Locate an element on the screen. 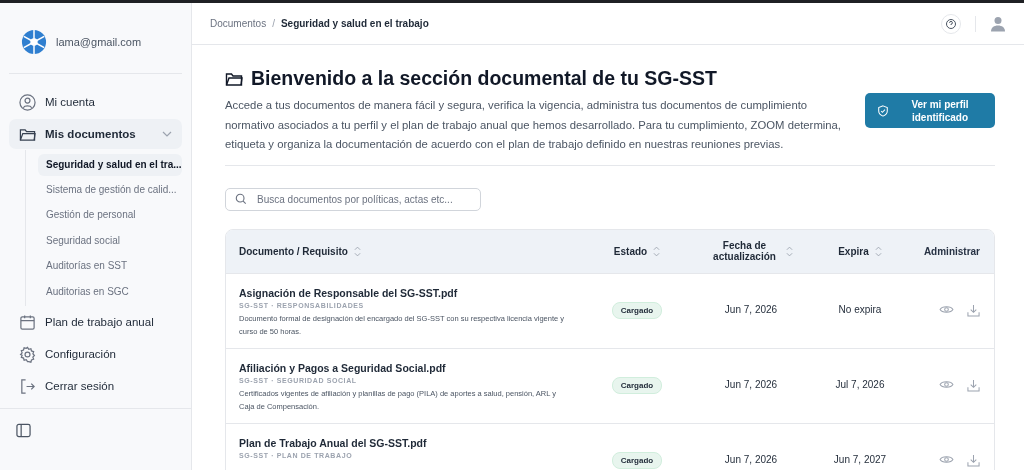 This screenshot has height=470, width=1024. breadcrumb-item: Documentos is located at coordinates (238, 23).